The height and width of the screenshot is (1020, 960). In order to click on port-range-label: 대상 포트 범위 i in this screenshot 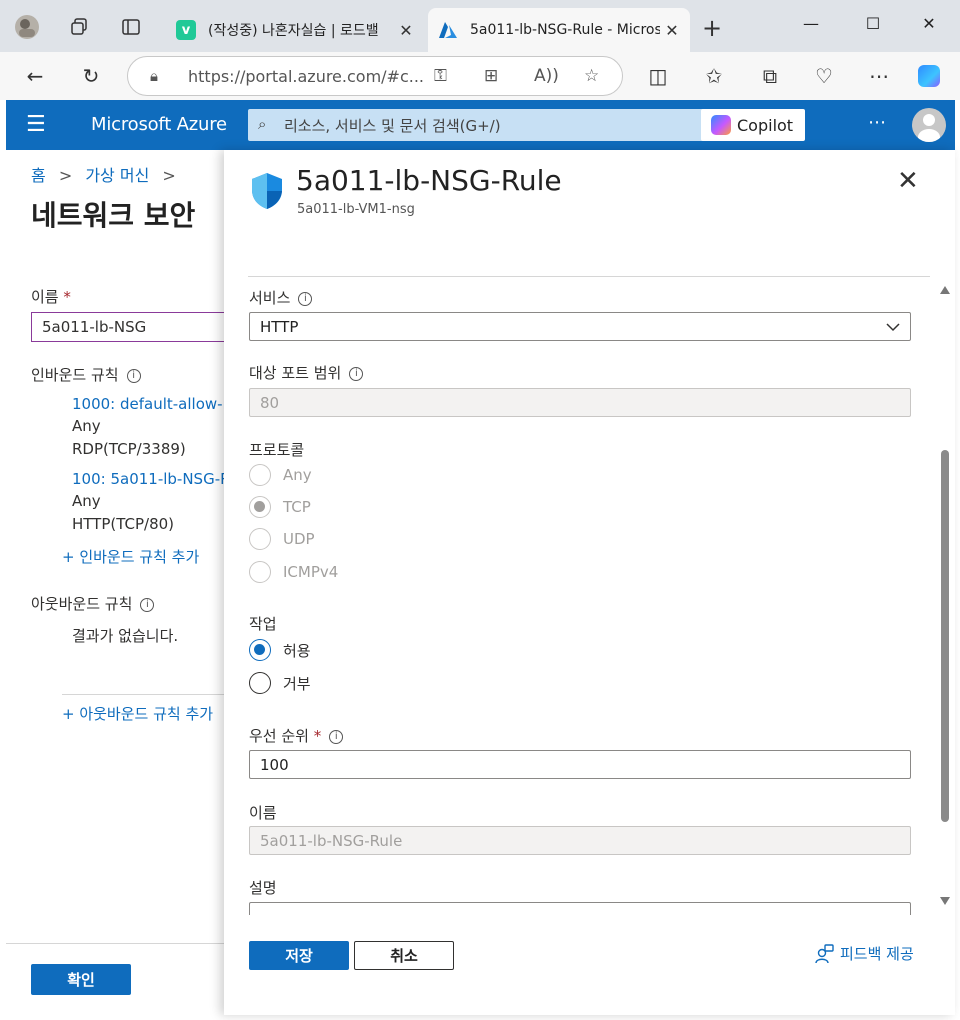, I will do `click(306, 372)`.